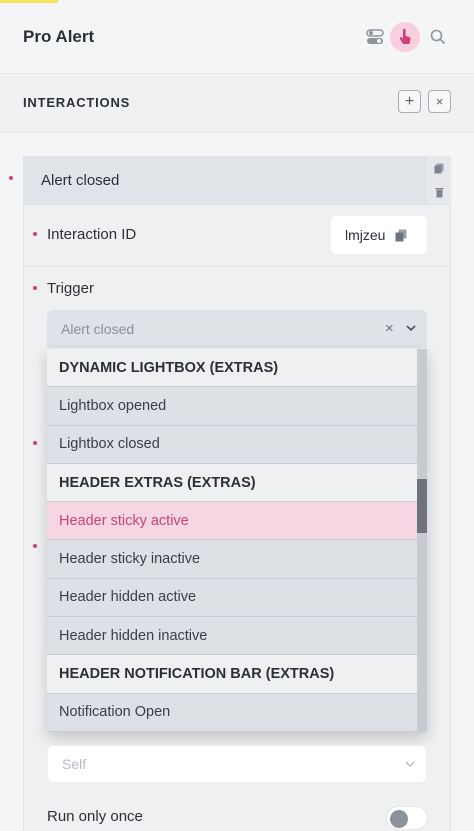 The image size is (474, 831). What do you see at coordinates (232, 521) in the screenshot?
I see `dropdown-option: Header sticky active` at bounding box center [232, 521].